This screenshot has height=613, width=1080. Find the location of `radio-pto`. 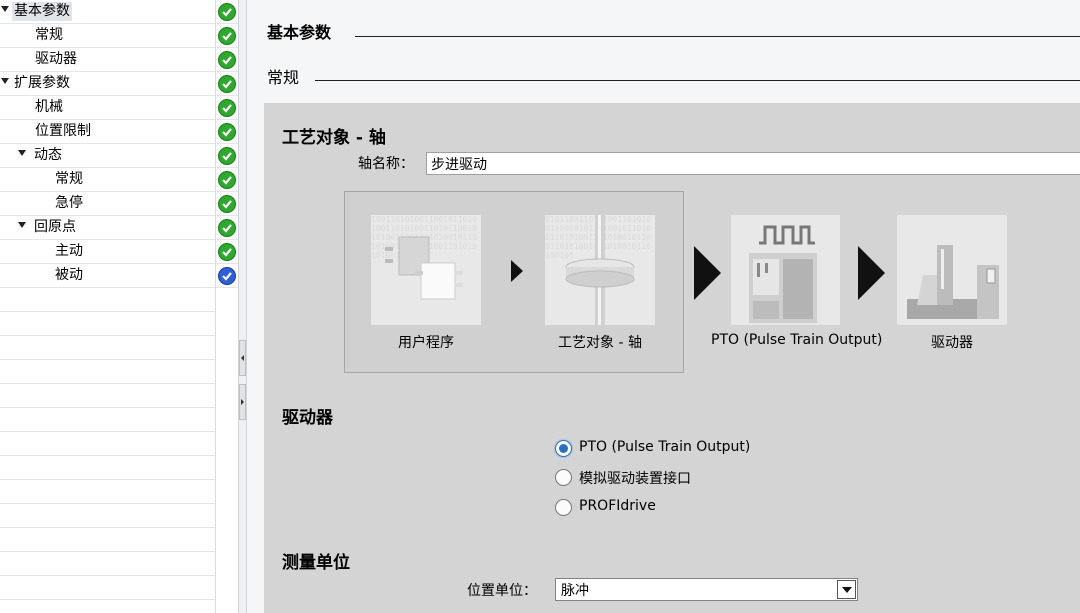

radio-pto is located at coordinates (563, 448).